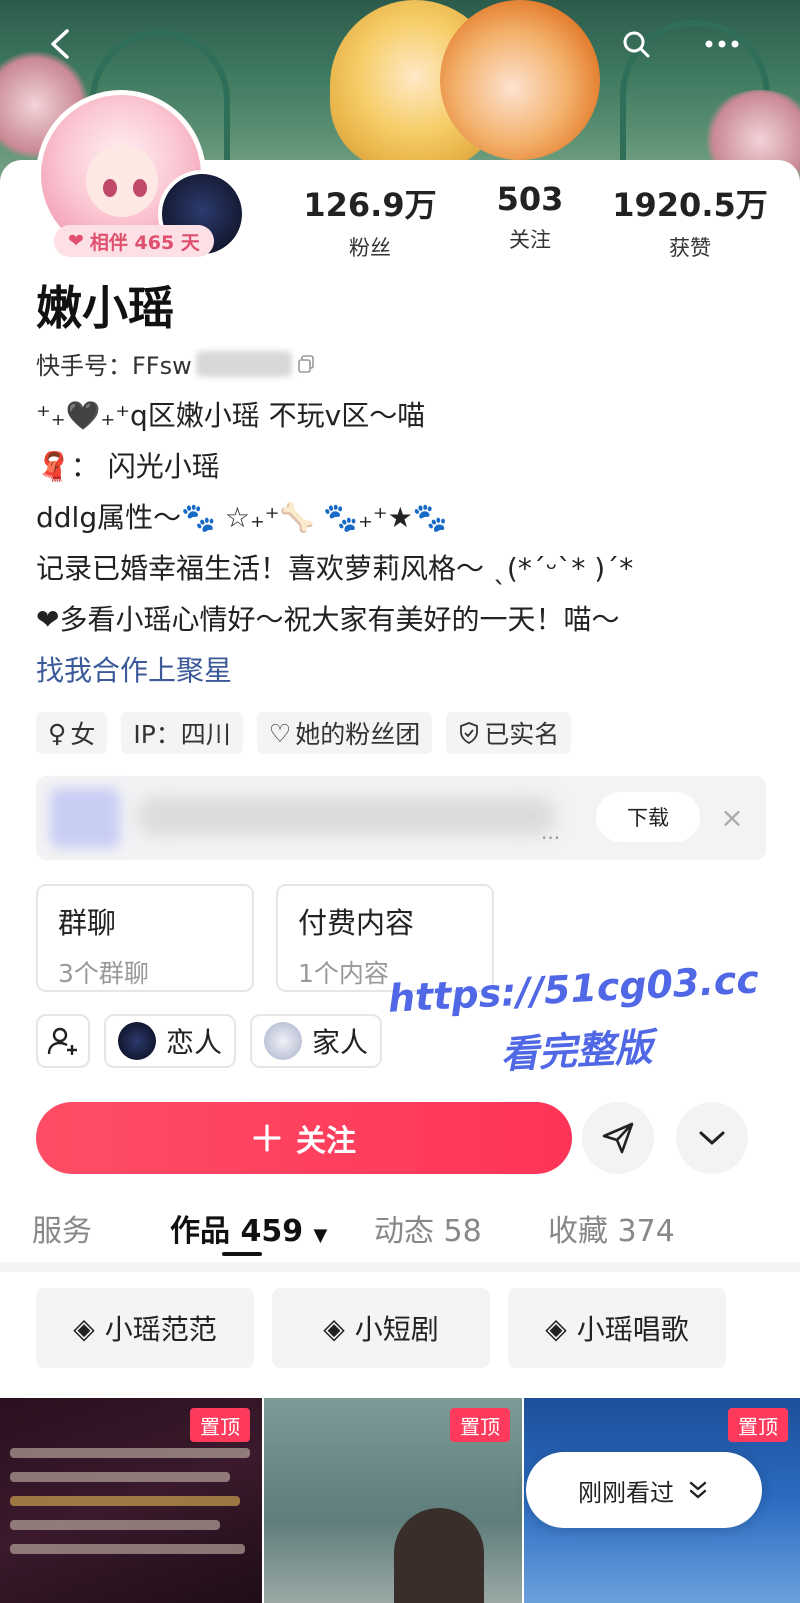 The width and height of the screenshot is (800, 1603). I want to click on redacted-id, so click(243, 363).